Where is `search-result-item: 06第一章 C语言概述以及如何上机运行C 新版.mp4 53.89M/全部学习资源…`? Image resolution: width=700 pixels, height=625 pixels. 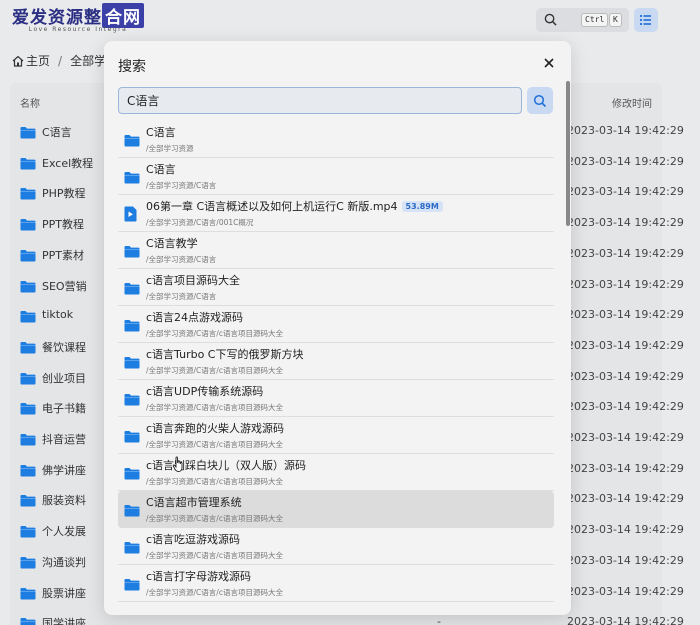 search-result-item: 06第一章 C语言概述以及如何上机运行C 新版.mp4 53.89M/全部学习资源… is located at coordinates (336, 213).